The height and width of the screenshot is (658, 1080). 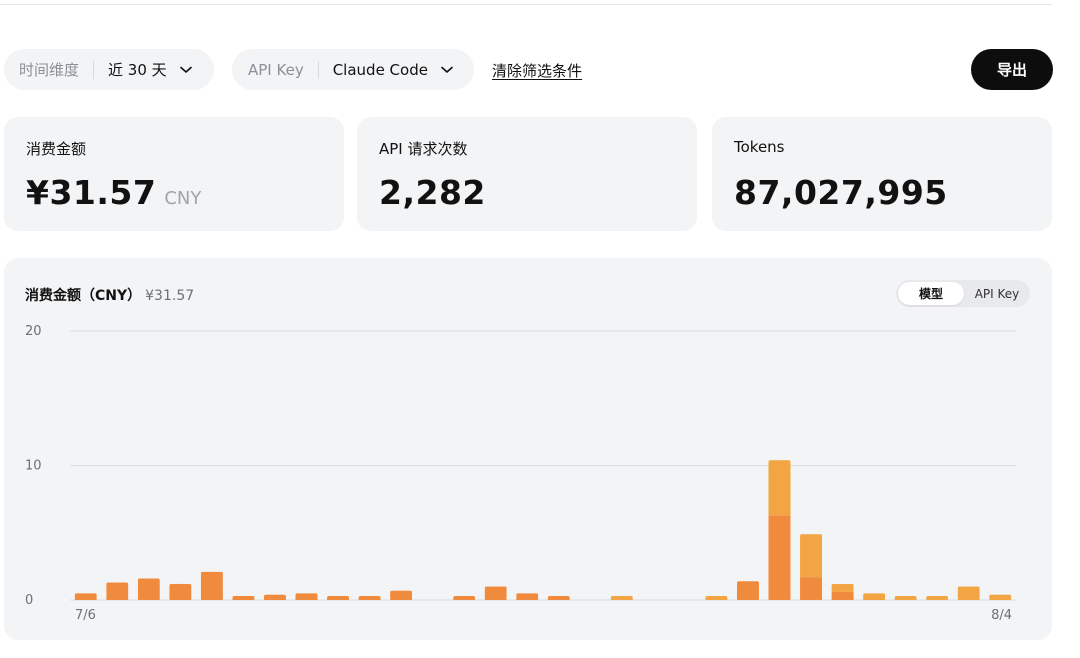 What do you see at coordinates (841, 192) in the screenshot?
I see `tokens-value: 87,027,995` at bounding box center [841, 192].